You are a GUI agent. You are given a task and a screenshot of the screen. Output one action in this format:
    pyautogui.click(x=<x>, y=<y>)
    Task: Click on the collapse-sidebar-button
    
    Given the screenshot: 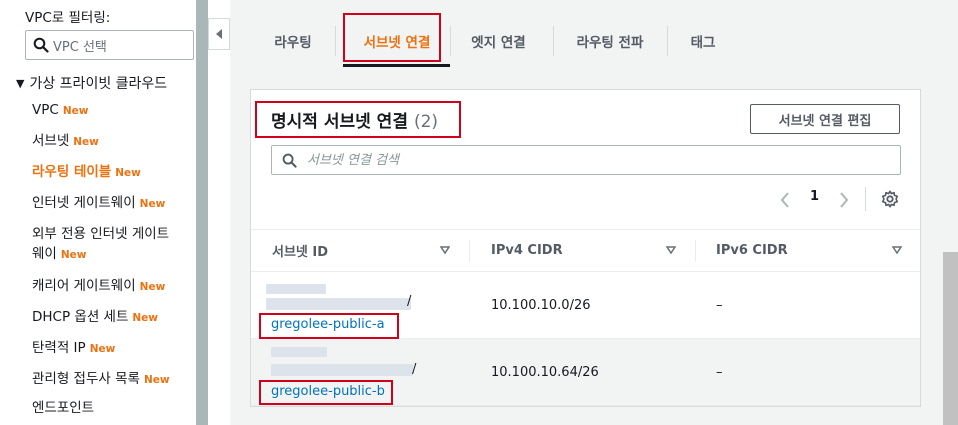 What is the action you would take?
    pyautogui.click(x=219, y=34)
    